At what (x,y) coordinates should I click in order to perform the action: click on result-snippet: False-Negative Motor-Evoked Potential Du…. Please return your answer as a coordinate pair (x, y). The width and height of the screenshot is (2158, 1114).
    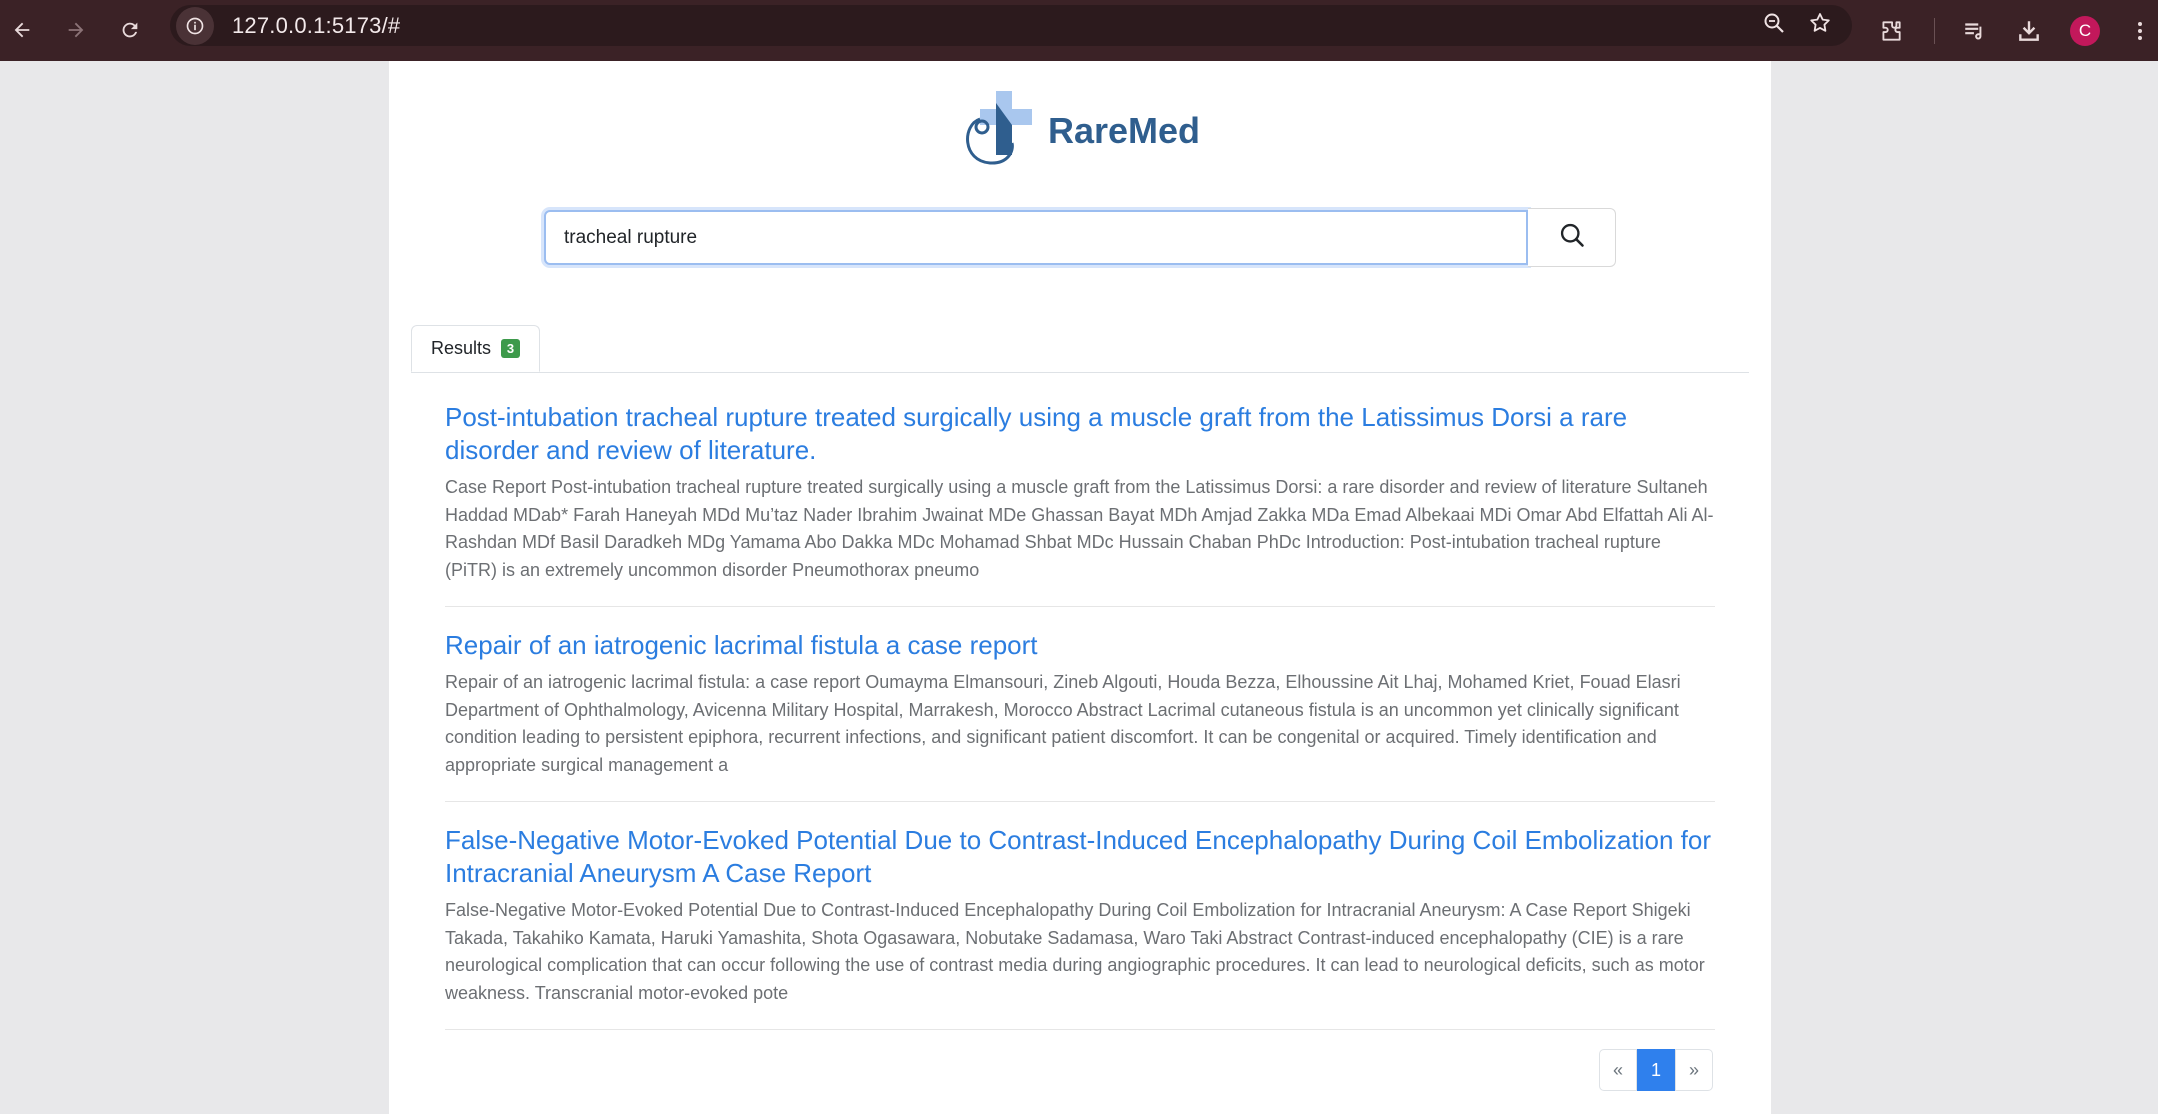
    Looking at the image, I should click on (1075, 951).